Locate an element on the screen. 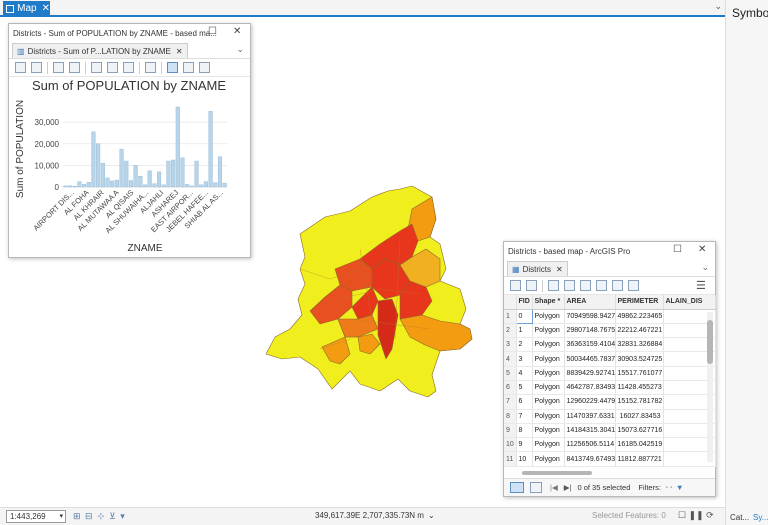 The image size is (768, 525). table-row: 9 8 Polygon 14184315.3041 15073.627716 is located at coordinates (610, 431).